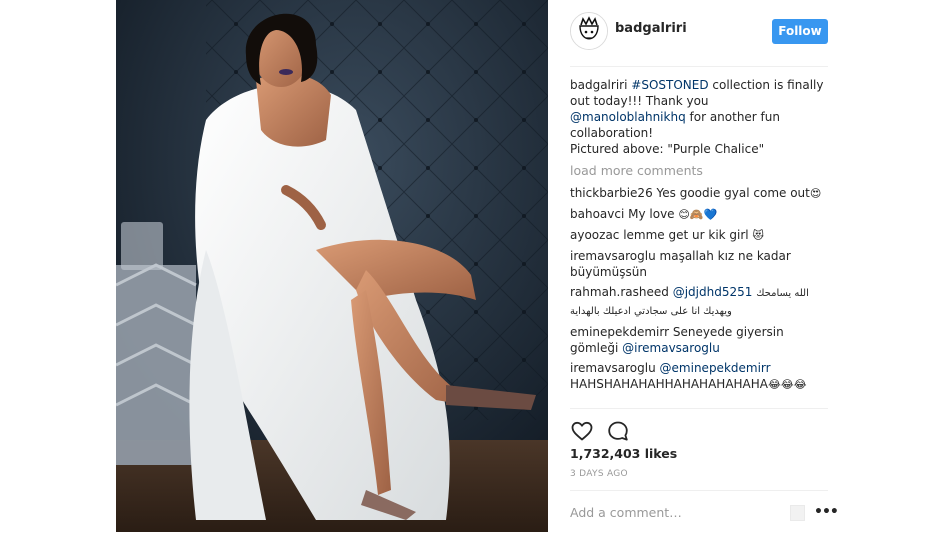  What do you see at coordinates (670, 512) in the screenshot?
I see `add-comment-input` at bounding box center [670, 512].